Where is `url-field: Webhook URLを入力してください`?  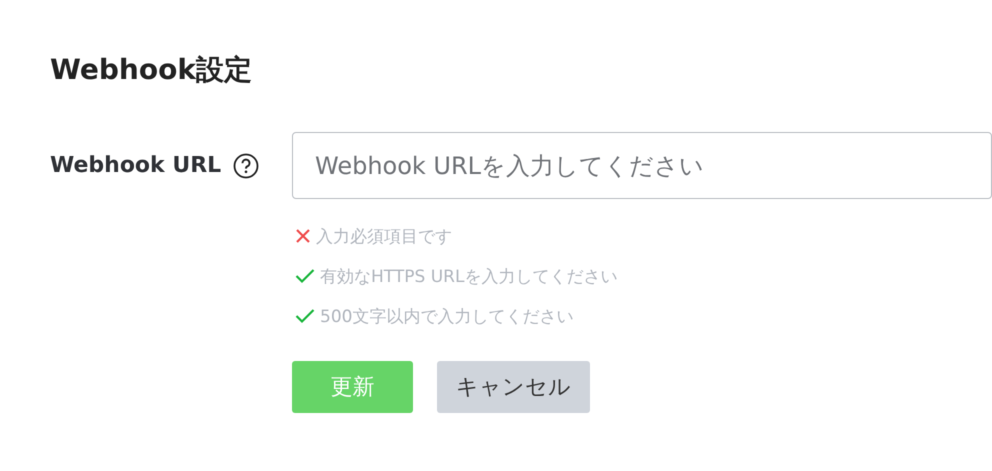 url-field: Webhook URLを入力してください is located at coordinates (642, 165).